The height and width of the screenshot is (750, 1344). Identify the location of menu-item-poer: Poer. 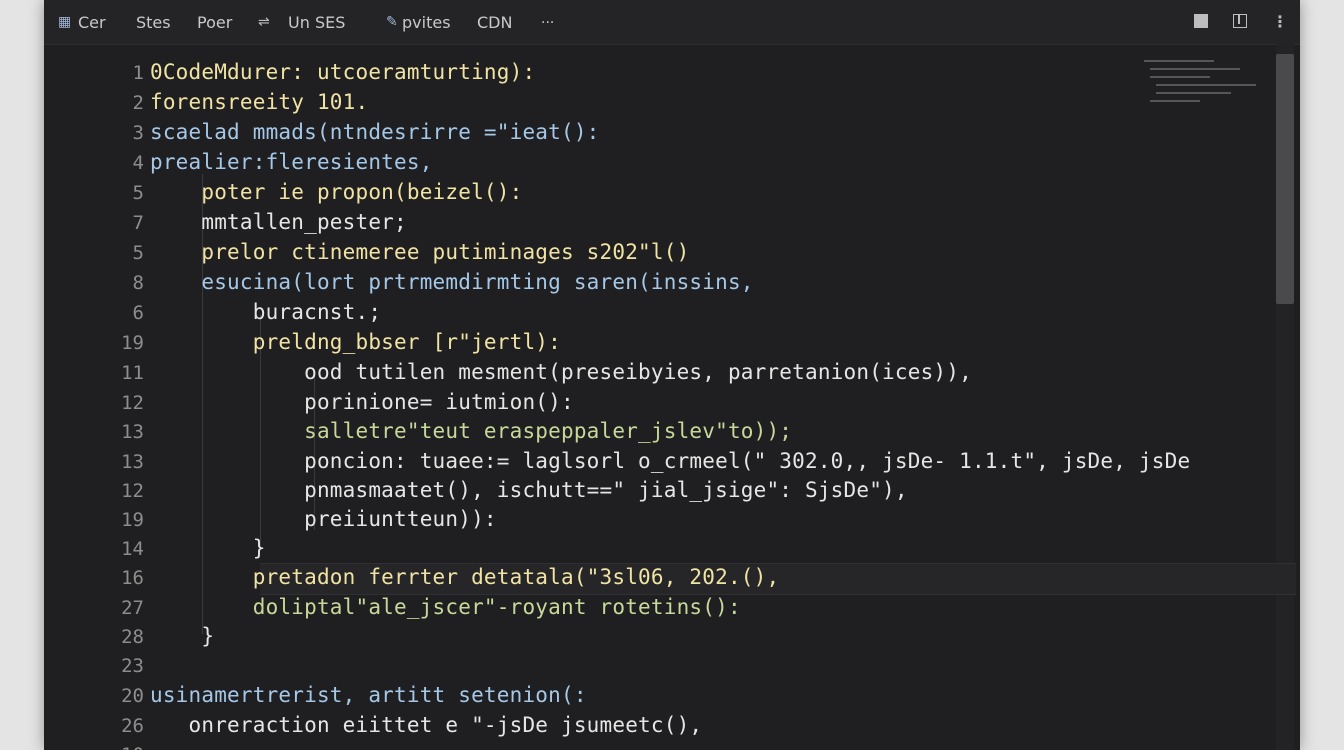
(214, 22).